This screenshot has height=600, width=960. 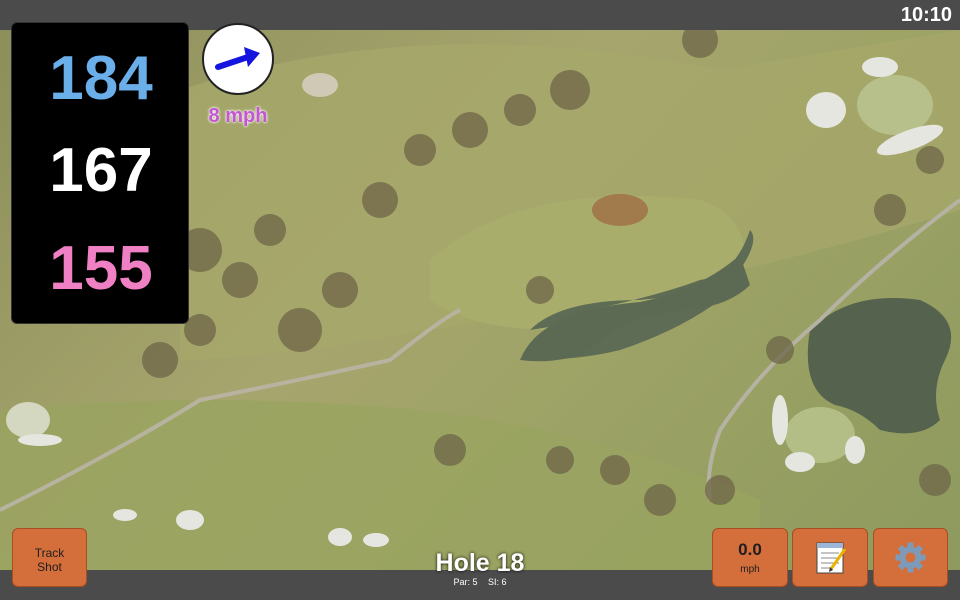 What do you see at coordinates (101, 268) in the screenshot?
I see `distance-front: 155` at bounding box center [101, 268].